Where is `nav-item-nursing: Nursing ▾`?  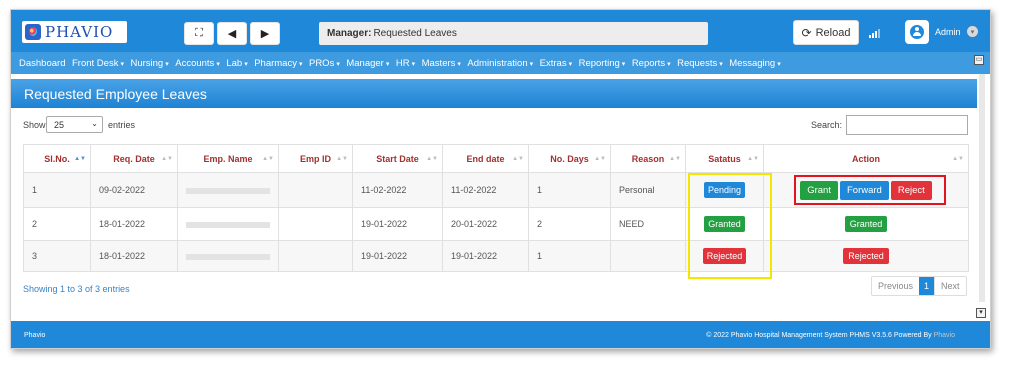 nav-item-nursing: Nursing ▾ is located at coordinates (149, 63).